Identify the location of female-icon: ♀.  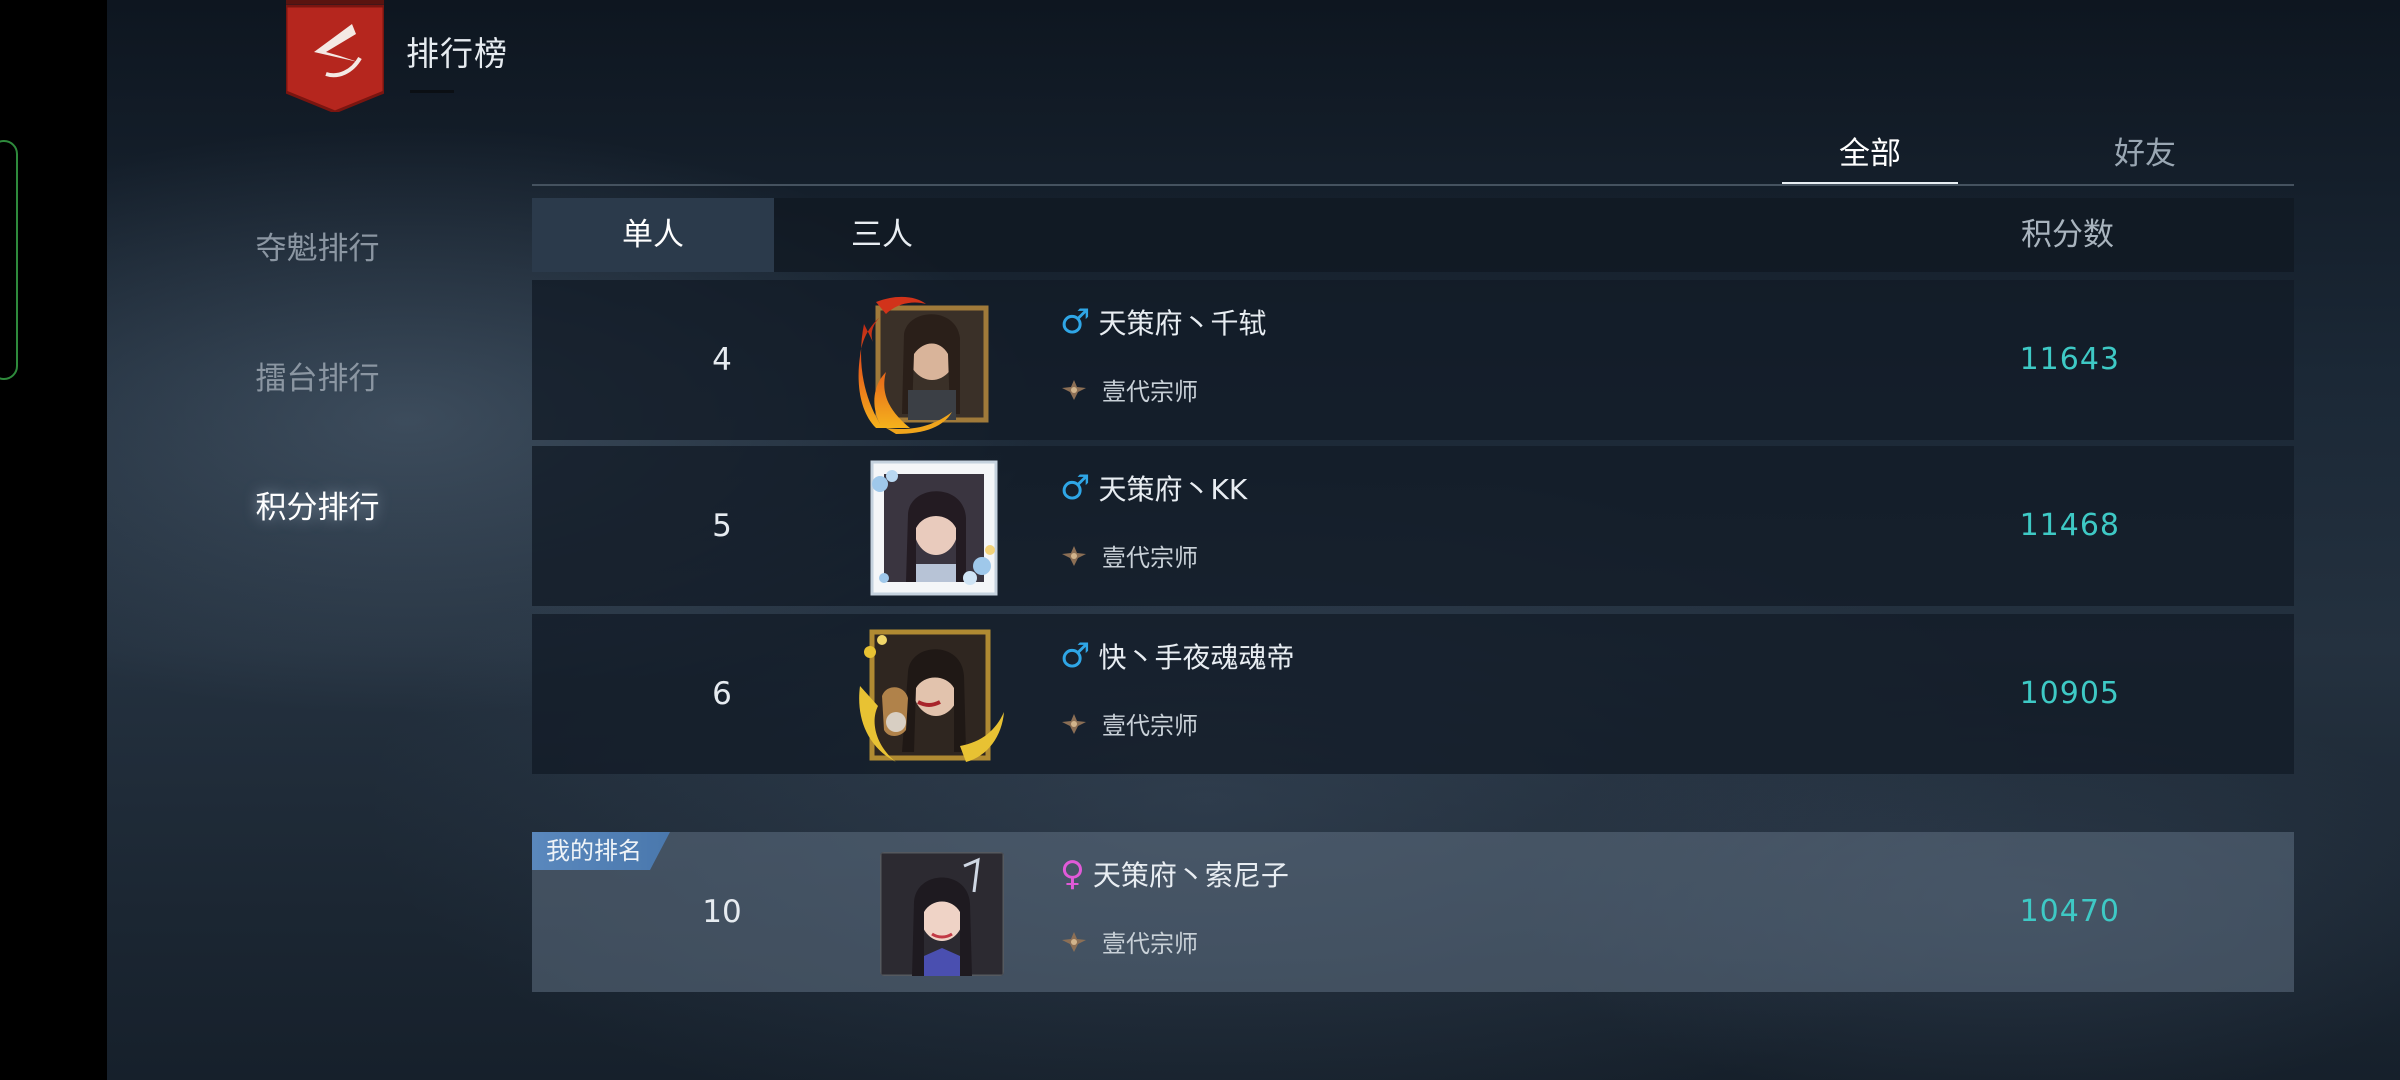
(1072, 874).